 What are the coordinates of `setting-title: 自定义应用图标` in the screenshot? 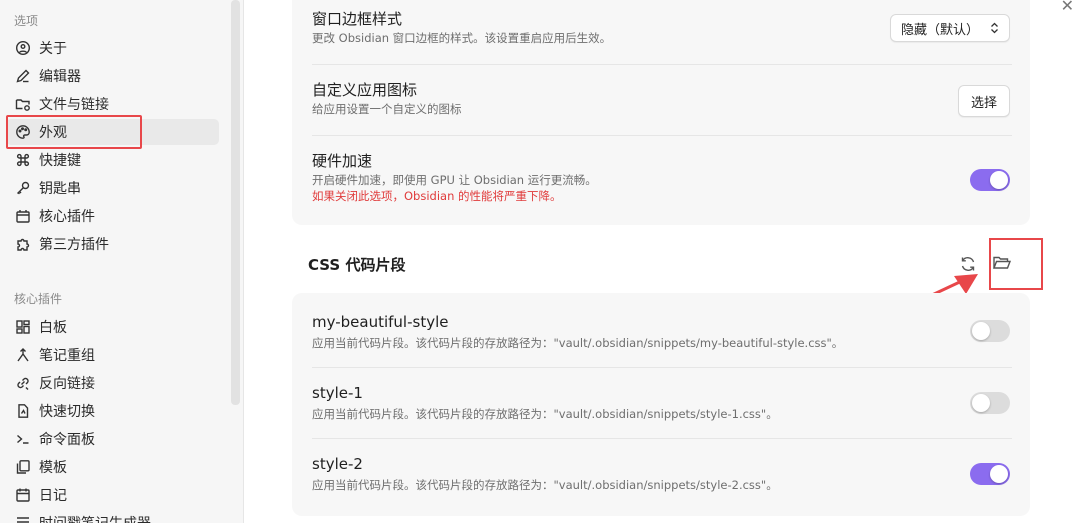 It's located at (365, 90).